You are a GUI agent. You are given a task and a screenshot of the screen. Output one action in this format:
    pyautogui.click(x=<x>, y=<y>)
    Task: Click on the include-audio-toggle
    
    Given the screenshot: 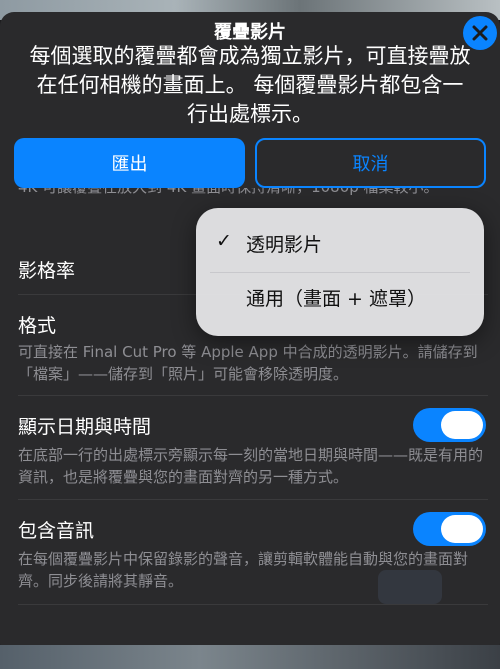 What is the action you would take?
    pyautogui.click(x=449, y=529)
    